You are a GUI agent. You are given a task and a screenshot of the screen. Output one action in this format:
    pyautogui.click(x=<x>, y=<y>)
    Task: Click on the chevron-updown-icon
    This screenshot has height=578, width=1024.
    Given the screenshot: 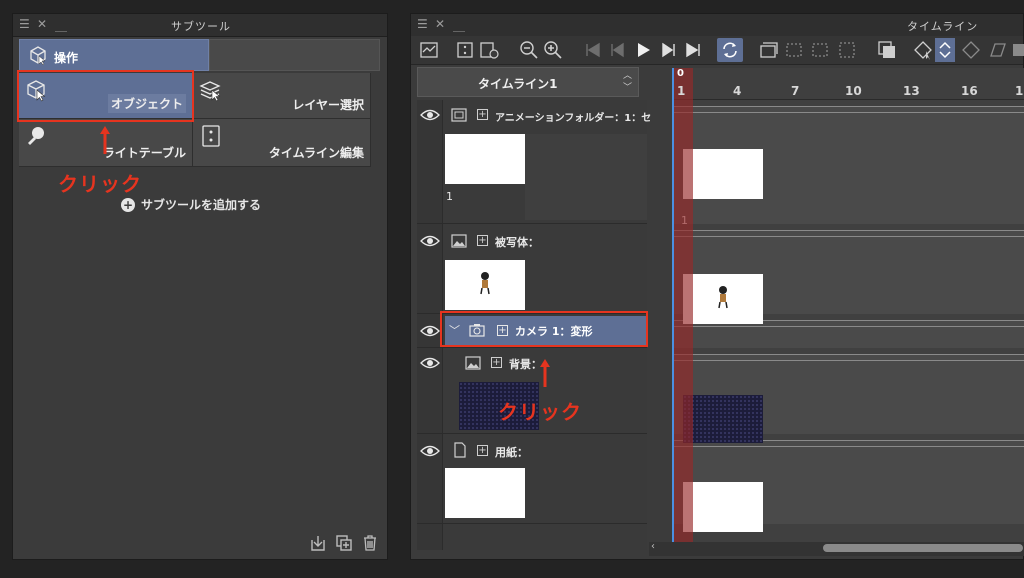 What is the action you would take?
    pyautogui.click(x=945, y=50)
    